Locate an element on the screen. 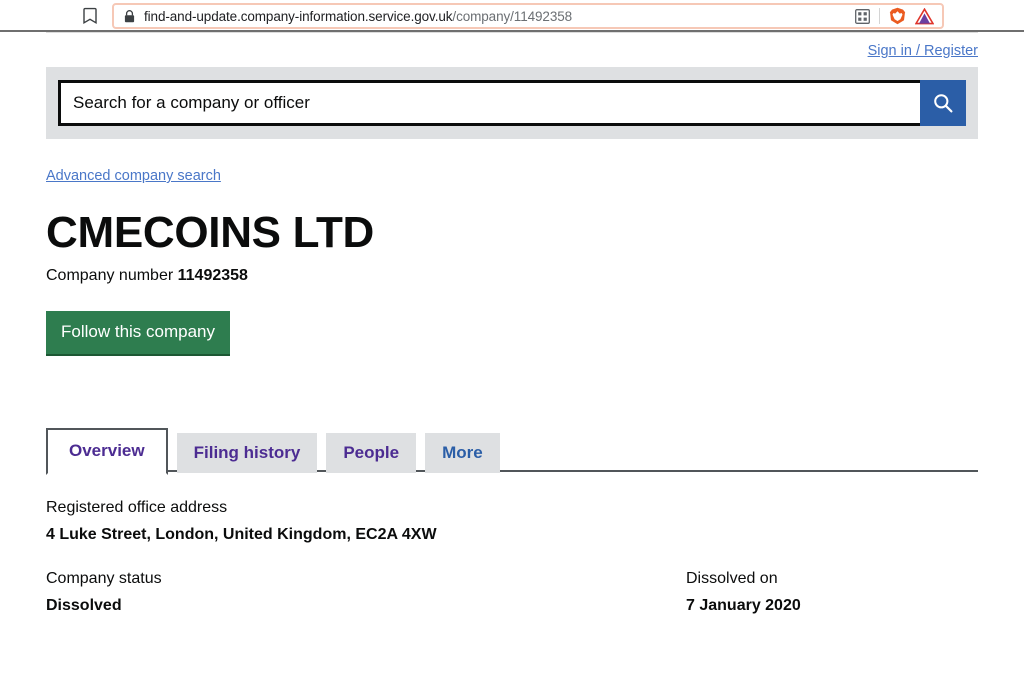  dissolved-on-block: Dissolved on 7 January 2020 is located at coordinates (832, 592).